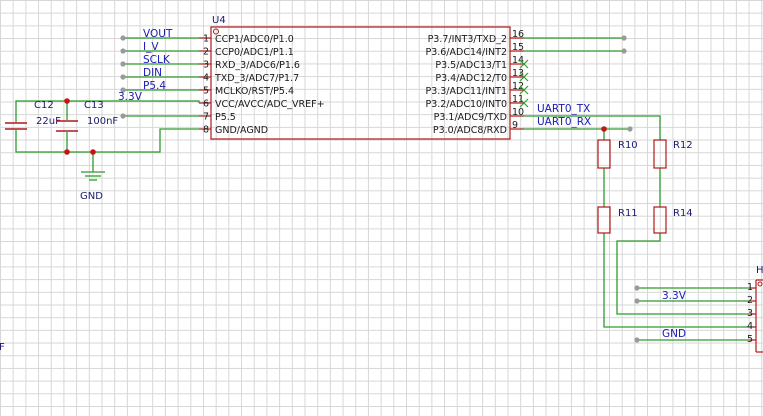 The width and height of the screenshot is (763, 416). What do you see at coordinates (470, 117) in the screenshot?
I see `u4-pin-name: P3.1/ADC9/TXD` at bounding box center [470, 117].